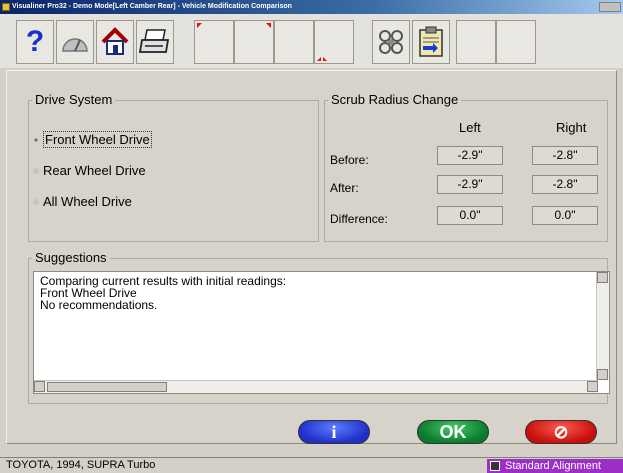  What do you see at coordinates (71, 257) in the screenshot?
I see `suggestions-title: Suggestions` at bounding box center [71, 257].